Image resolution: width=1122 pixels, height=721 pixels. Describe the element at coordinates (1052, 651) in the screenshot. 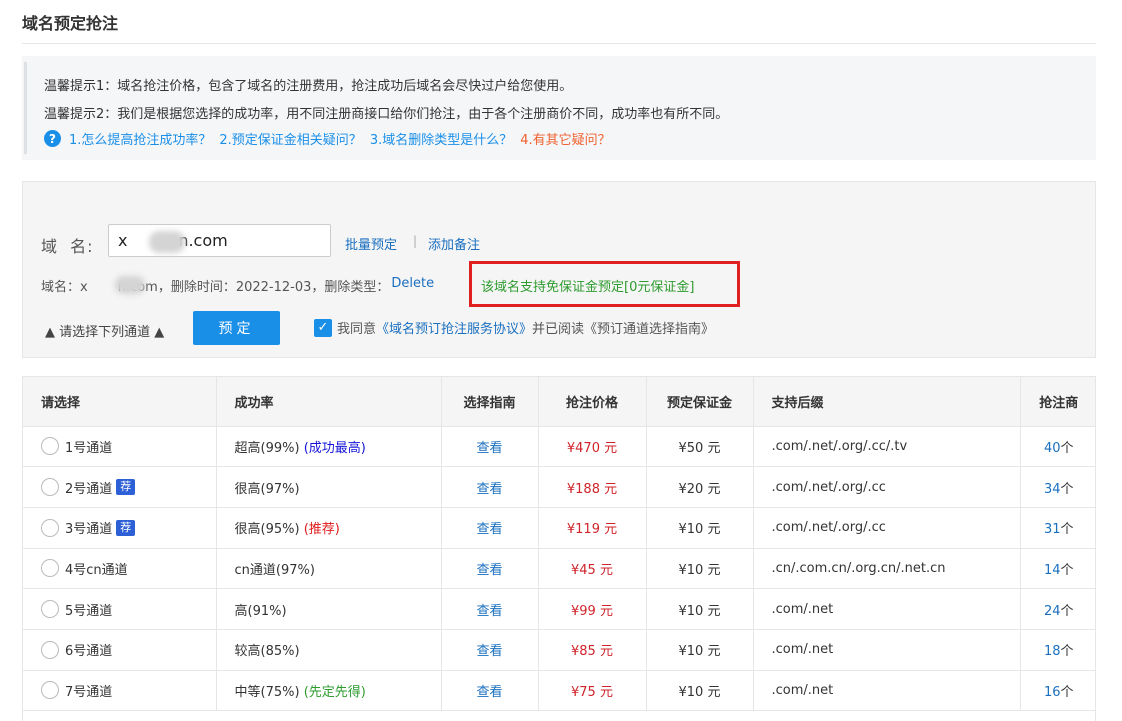

I see `registrar-count-link: 18` at that location.